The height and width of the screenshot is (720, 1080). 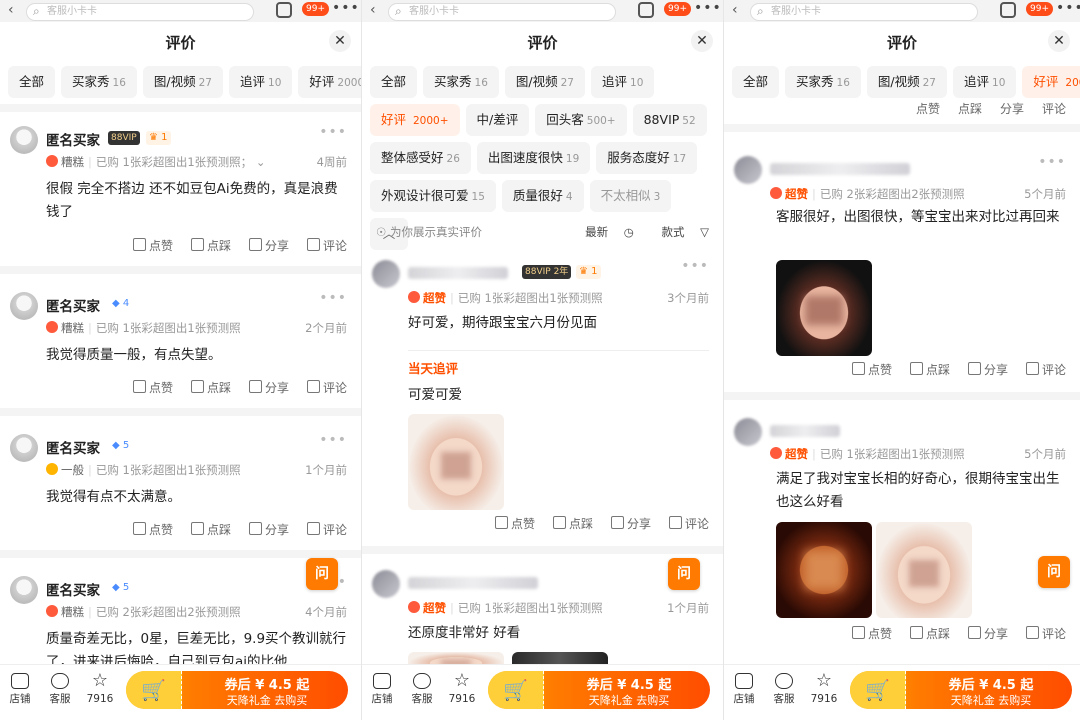 What do you see at coordinates (158, 138) in the screenshot?
I see `level-badge: ♛ 1` at bounding box center [158, 138].